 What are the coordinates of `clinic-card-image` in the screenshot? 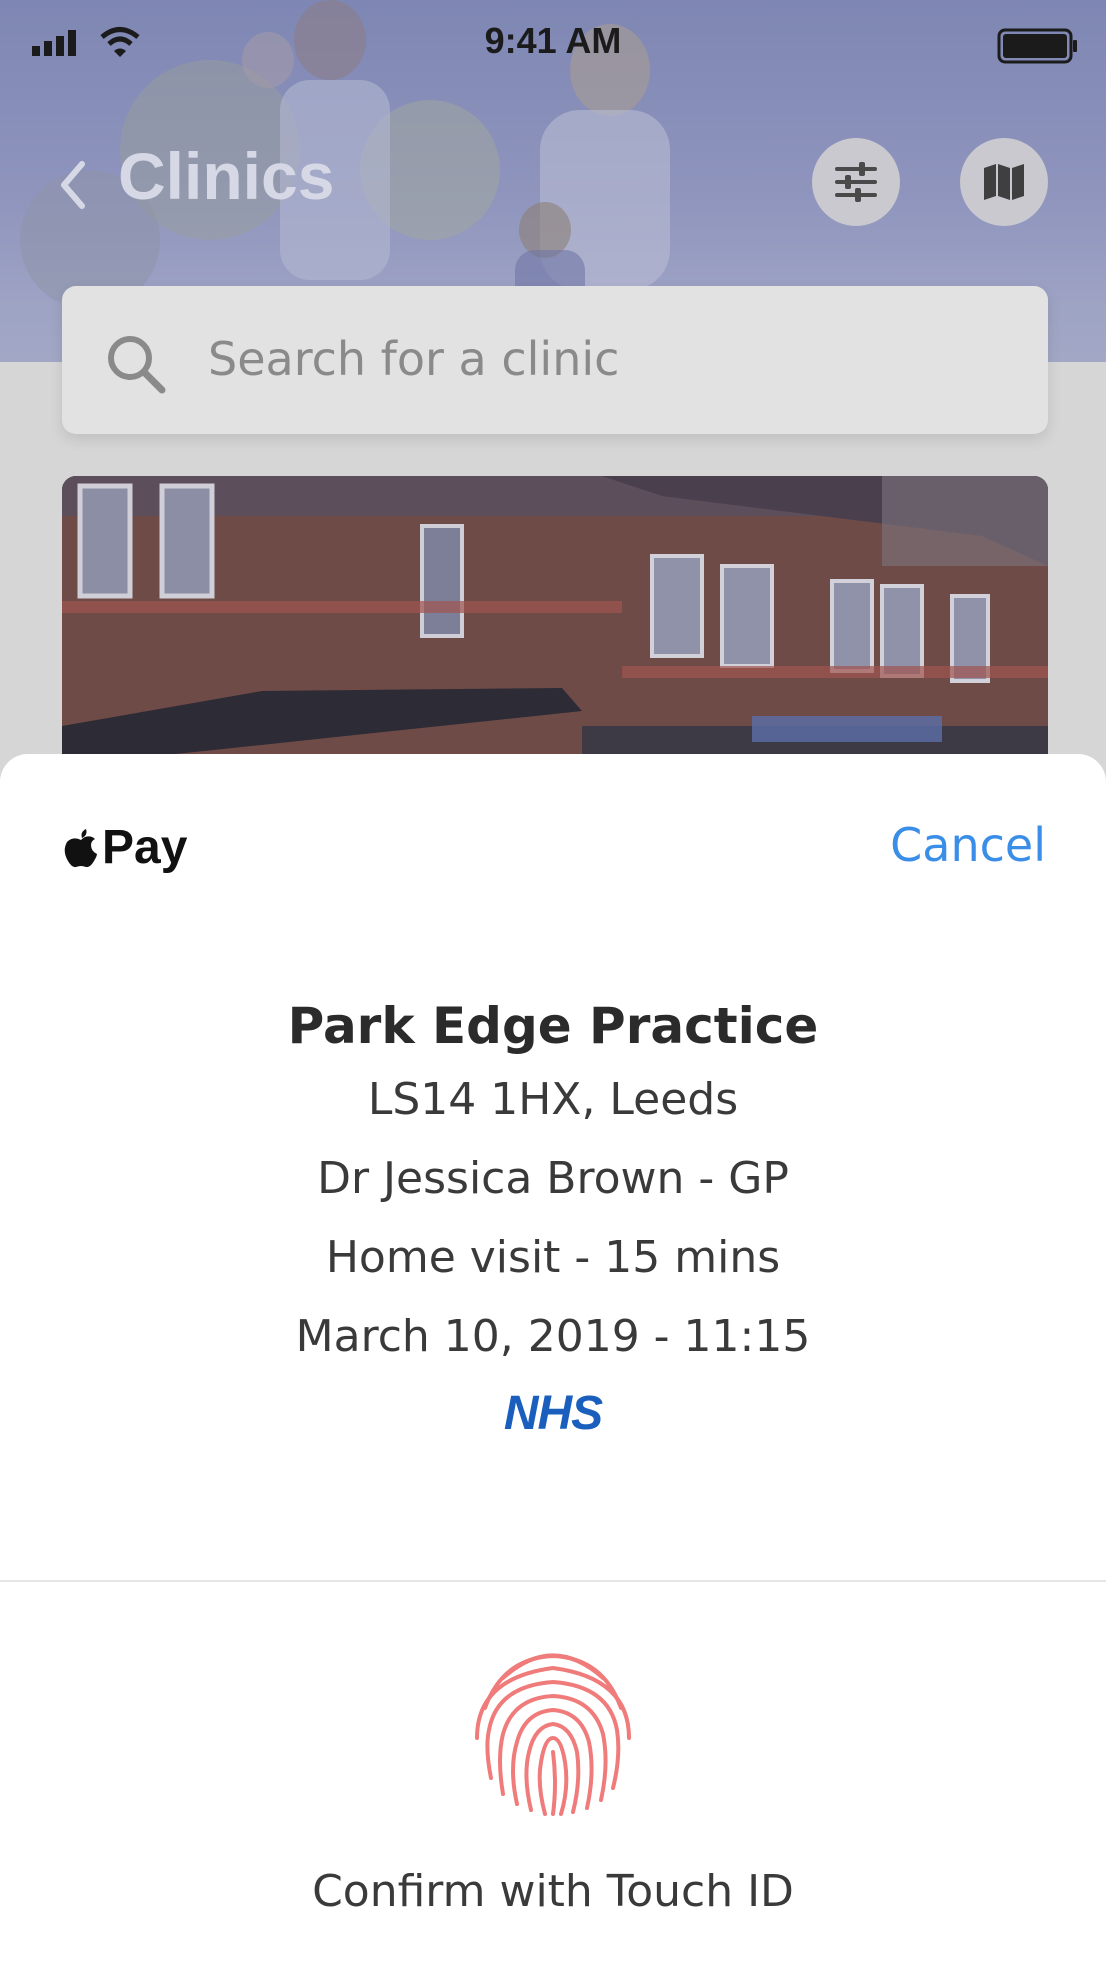 It's located at (555, 626).